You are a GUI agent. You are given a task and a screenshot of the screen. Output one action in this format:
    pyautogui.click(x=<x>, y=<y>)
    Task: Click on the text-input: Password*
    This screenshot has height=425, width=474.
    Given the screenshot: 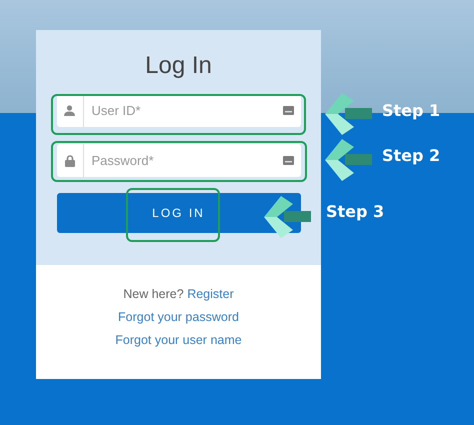 What is the action you would take?
    pyautogui.click(x=183, y=160)
    